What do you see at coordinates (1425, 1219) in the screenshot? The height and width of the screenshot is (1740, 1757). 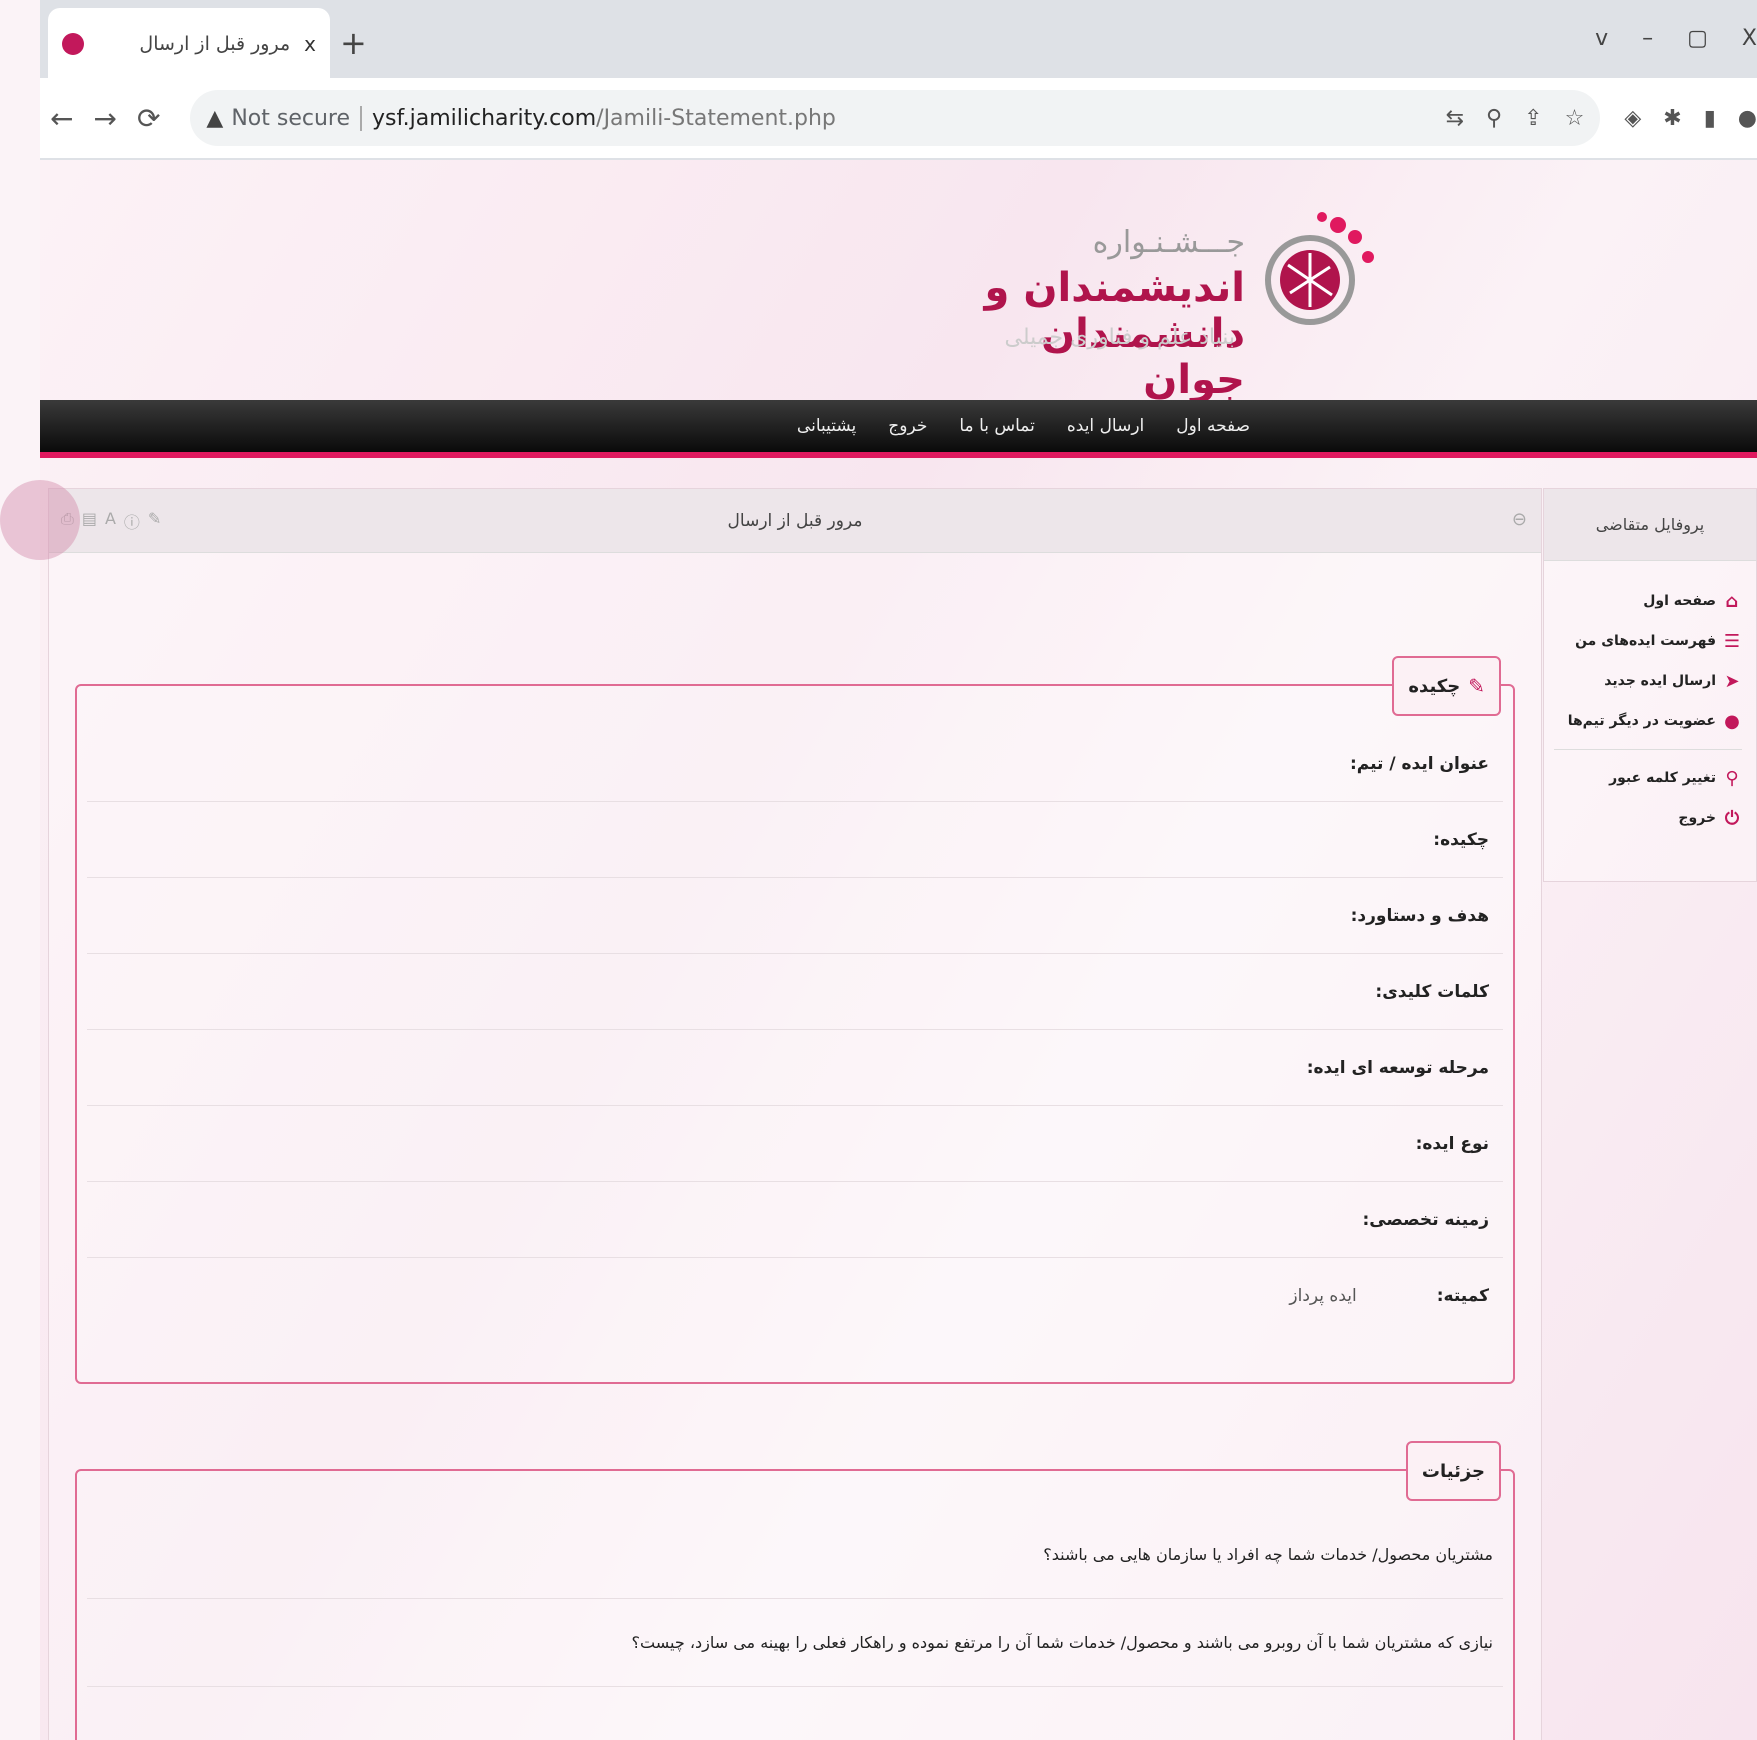 I see `field-label: زمینه تخصصی:` at bounding box center [1425, 1219].